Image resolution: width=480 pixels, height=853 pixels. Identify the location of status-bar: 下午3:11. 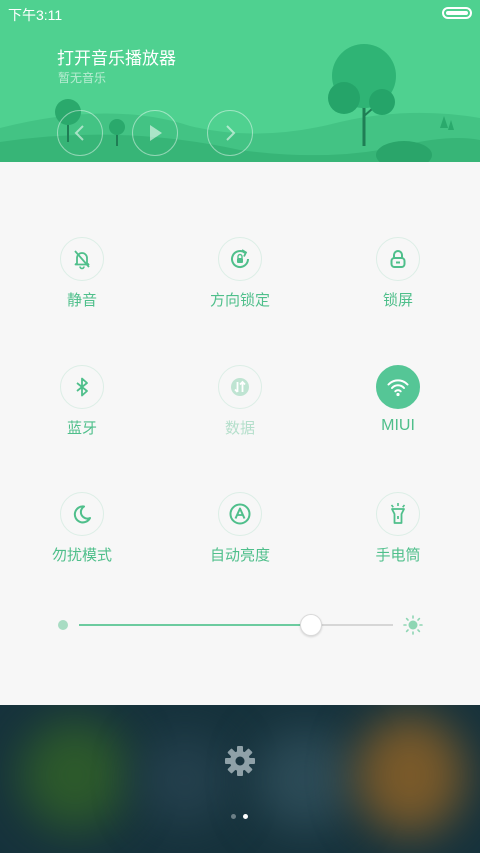
(240, 14).